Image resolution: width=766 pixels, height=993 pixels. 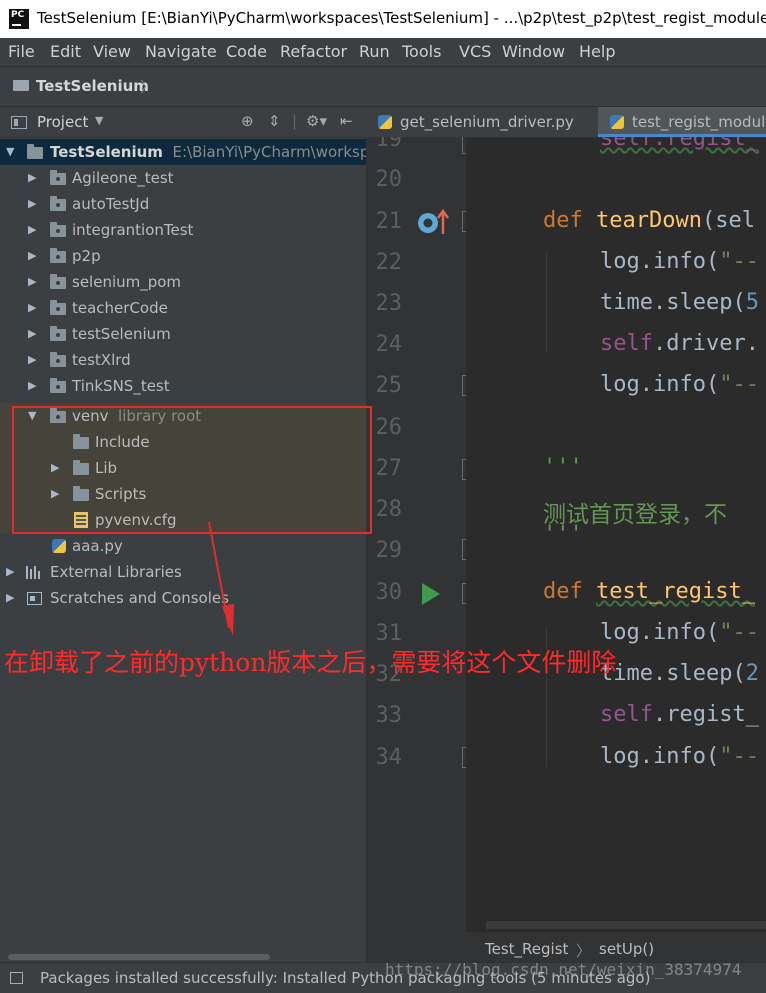 I want to click on line-number: 22, so click(x=389, y=262).